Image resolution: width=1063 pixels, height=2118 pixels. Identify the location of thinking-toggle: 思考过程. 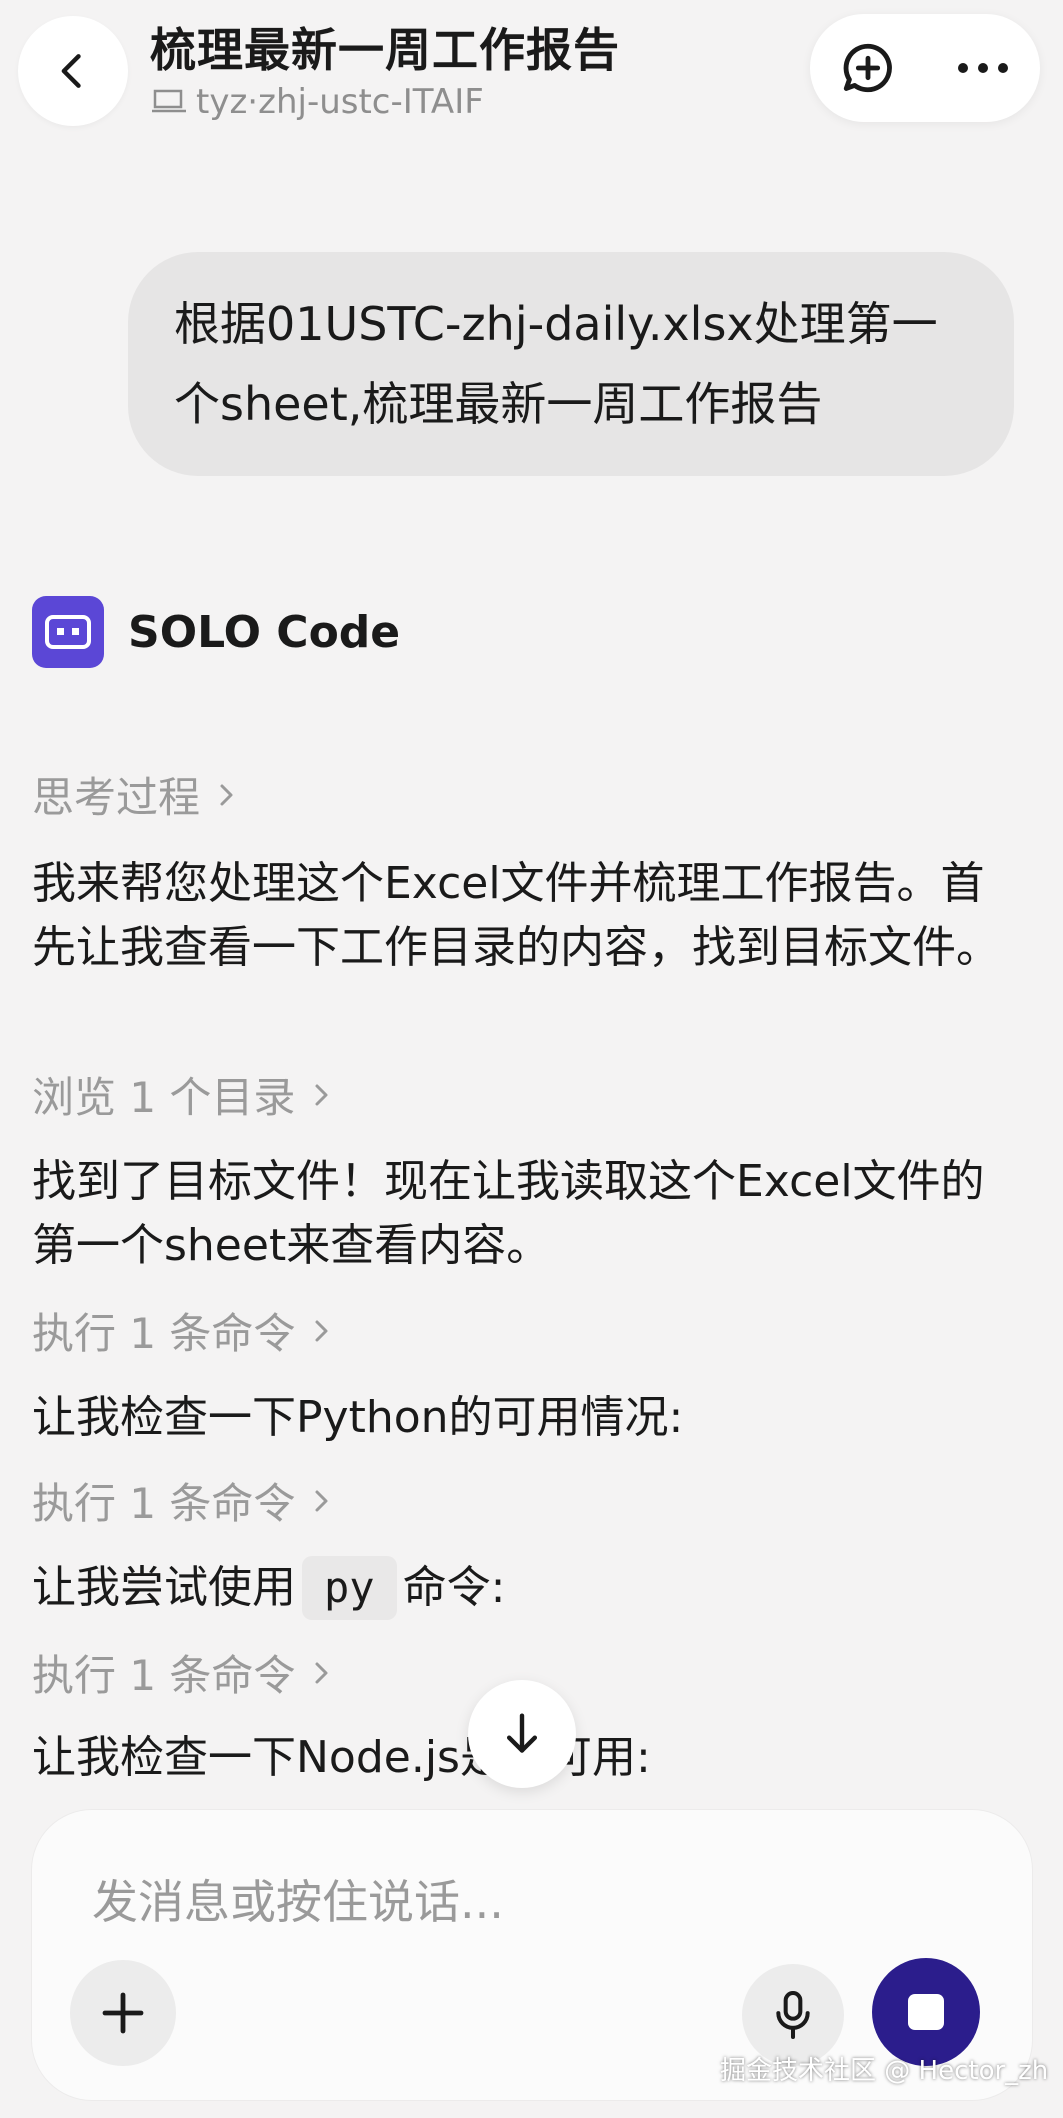
(134, 794).